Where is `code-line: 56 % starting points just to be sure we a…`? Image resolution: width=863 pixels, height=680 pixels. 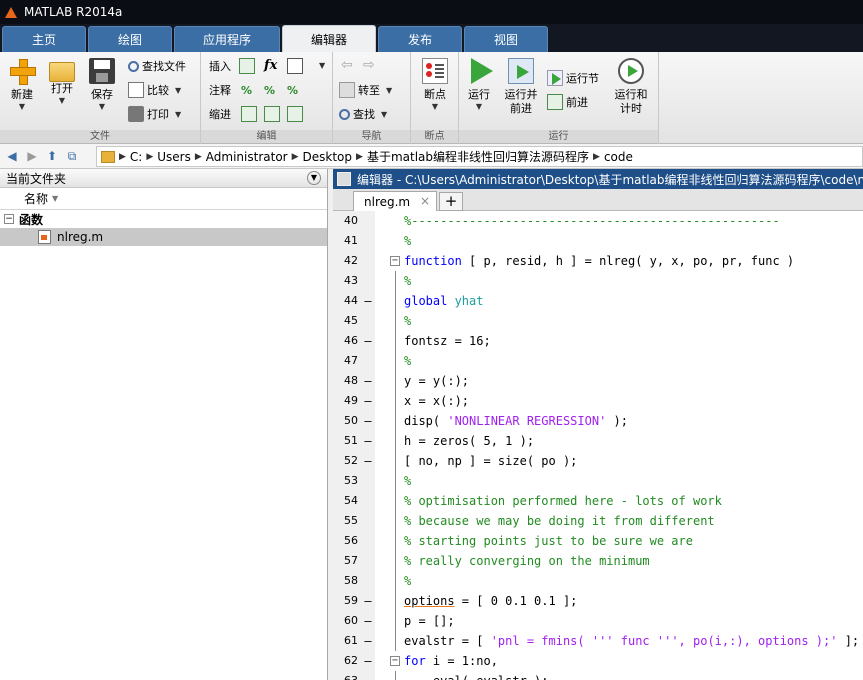 code-line: 56 % starting points just to be sure we a… is located at coordinates (598, 541).